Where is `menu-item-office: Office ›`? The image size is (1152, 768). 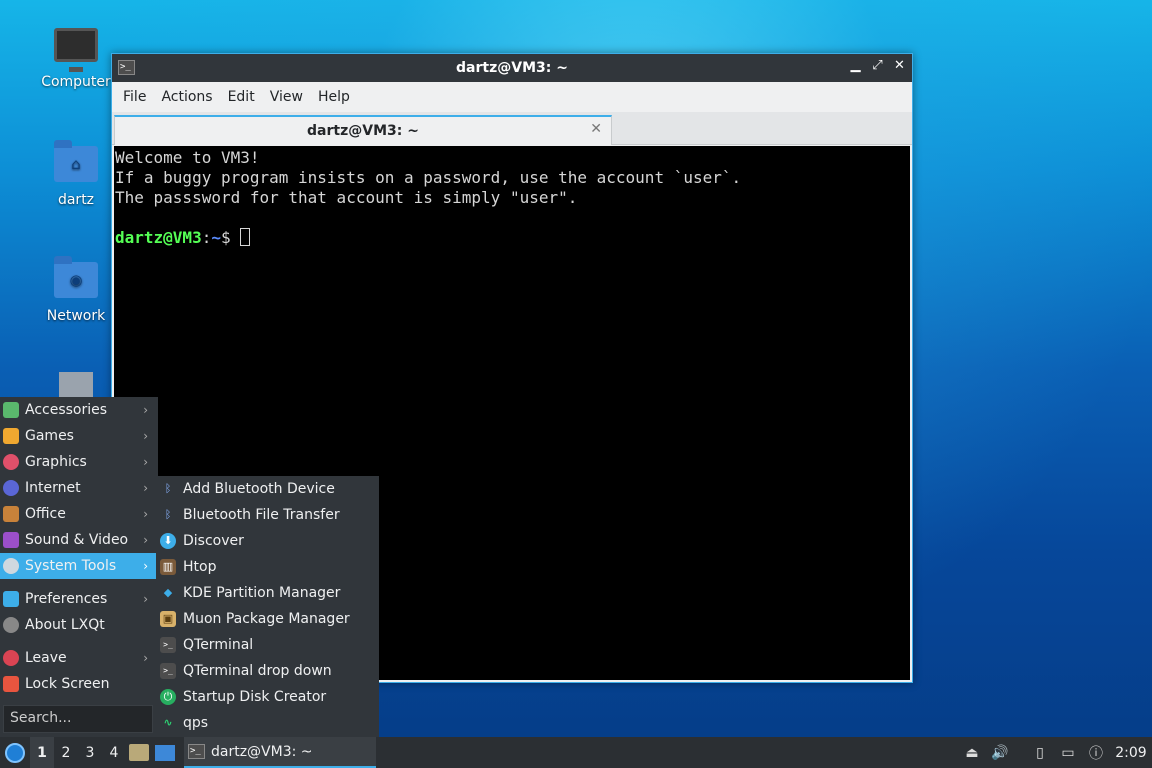 menu-item-office: Office › is located at coordinates (79, 514).